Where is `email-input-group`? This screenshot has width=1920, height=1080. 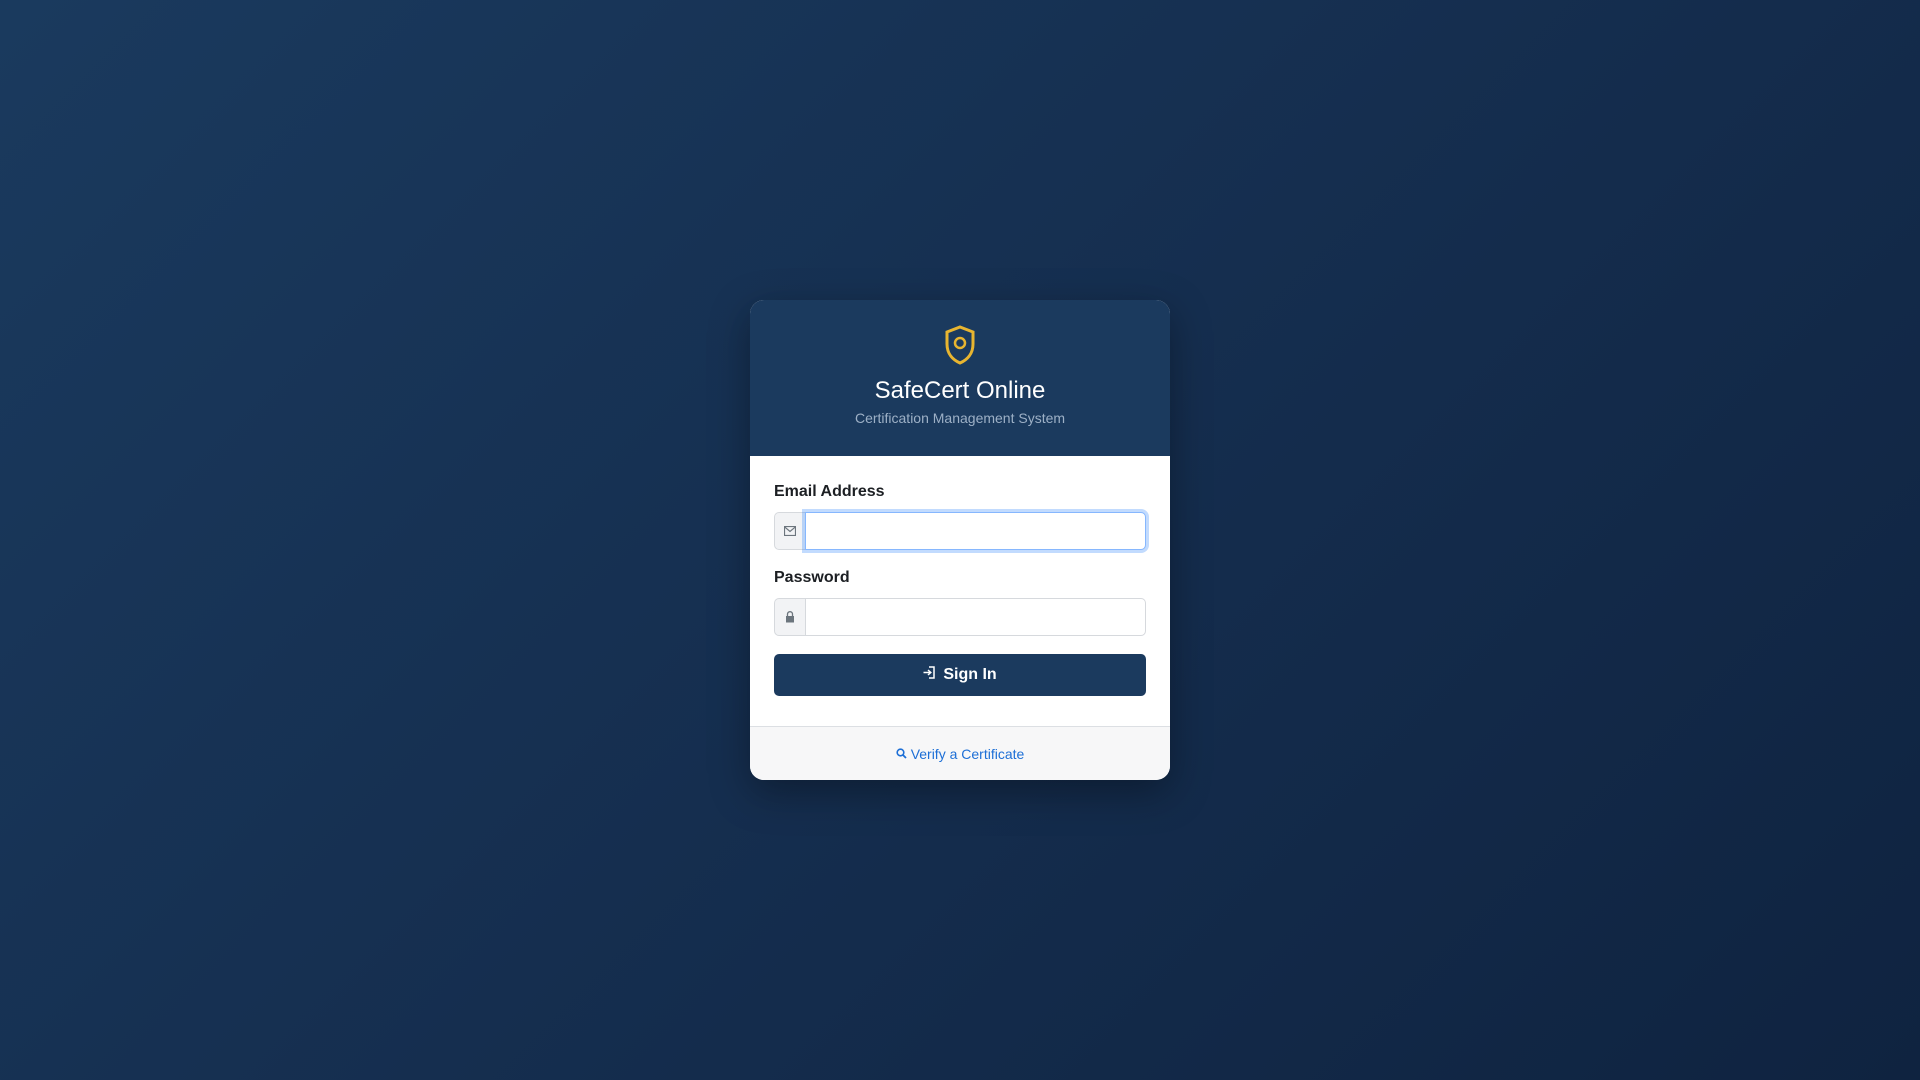 email-input-group is located at coordinates (960, 531).